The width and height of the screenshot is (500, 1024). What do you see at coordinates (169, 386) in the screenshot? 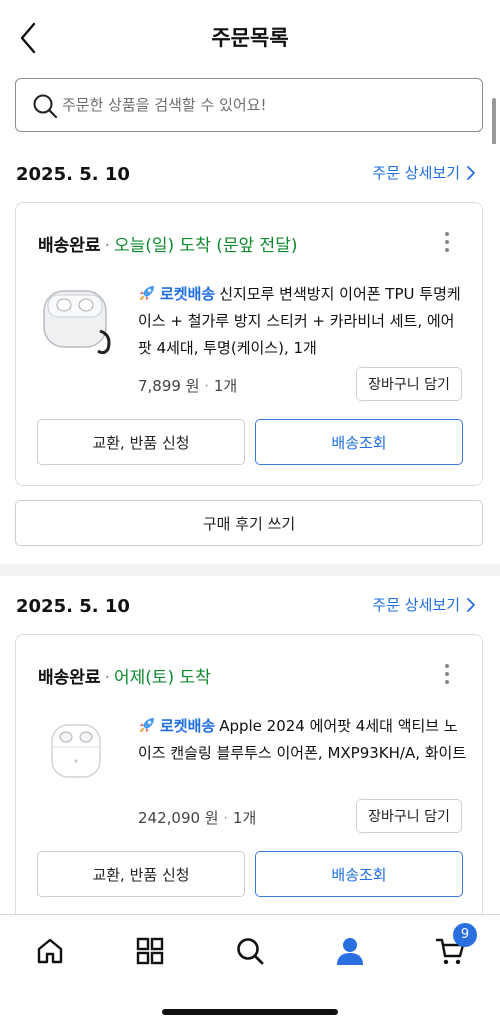
I see `product-price: 7,899 원` at bounding box center [169, 386].